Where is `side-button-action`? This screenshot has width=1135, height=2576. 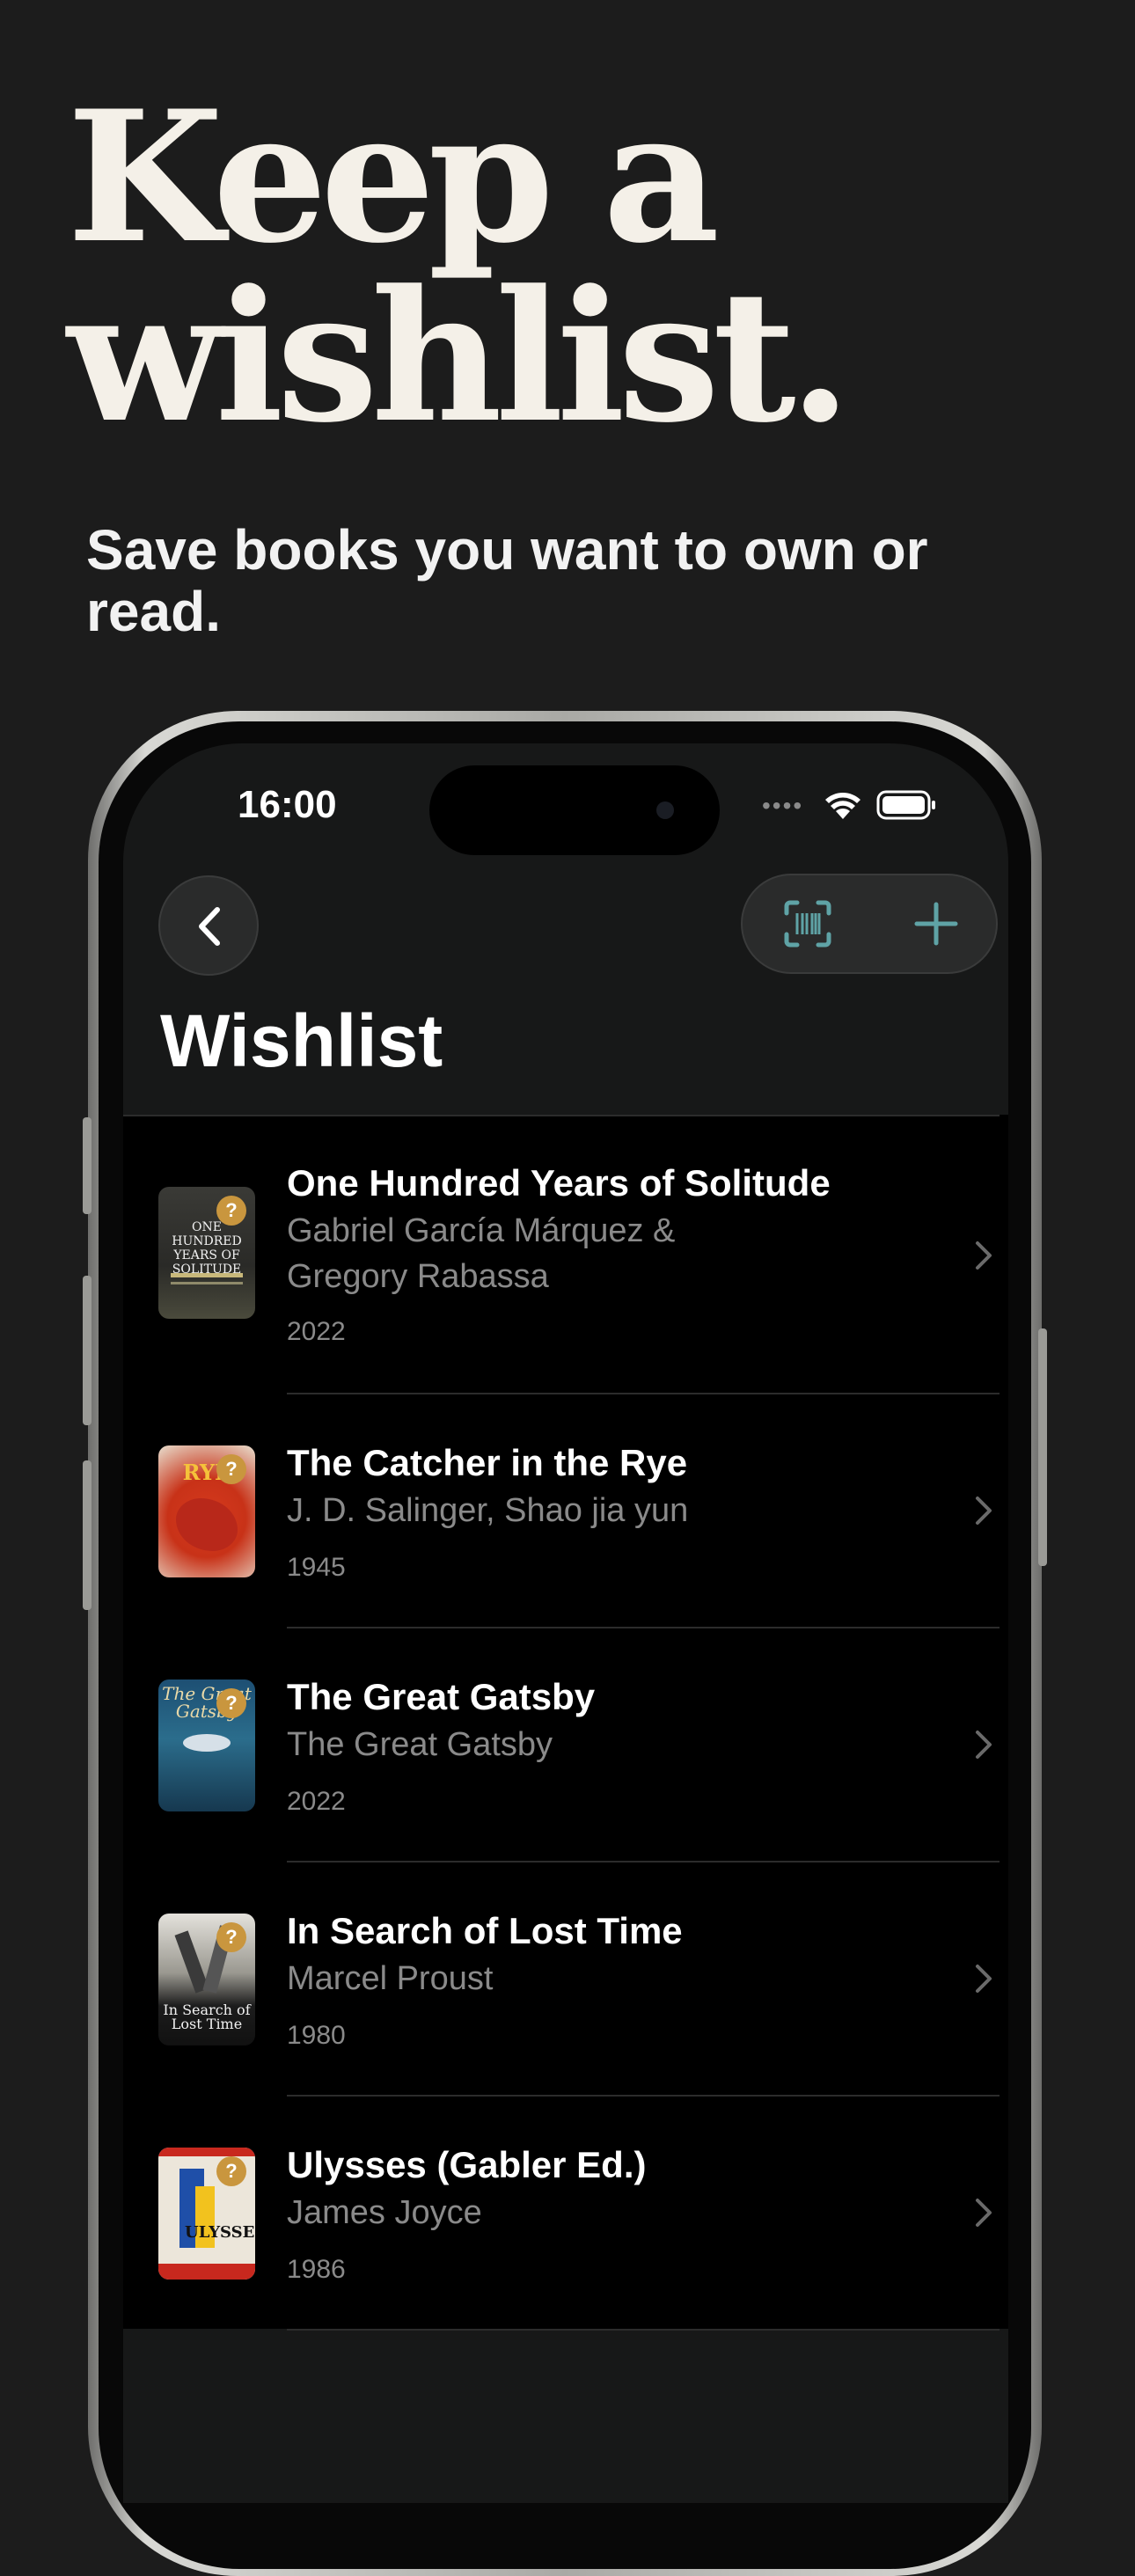
side-button-action is located at coordinates (87, 1165).